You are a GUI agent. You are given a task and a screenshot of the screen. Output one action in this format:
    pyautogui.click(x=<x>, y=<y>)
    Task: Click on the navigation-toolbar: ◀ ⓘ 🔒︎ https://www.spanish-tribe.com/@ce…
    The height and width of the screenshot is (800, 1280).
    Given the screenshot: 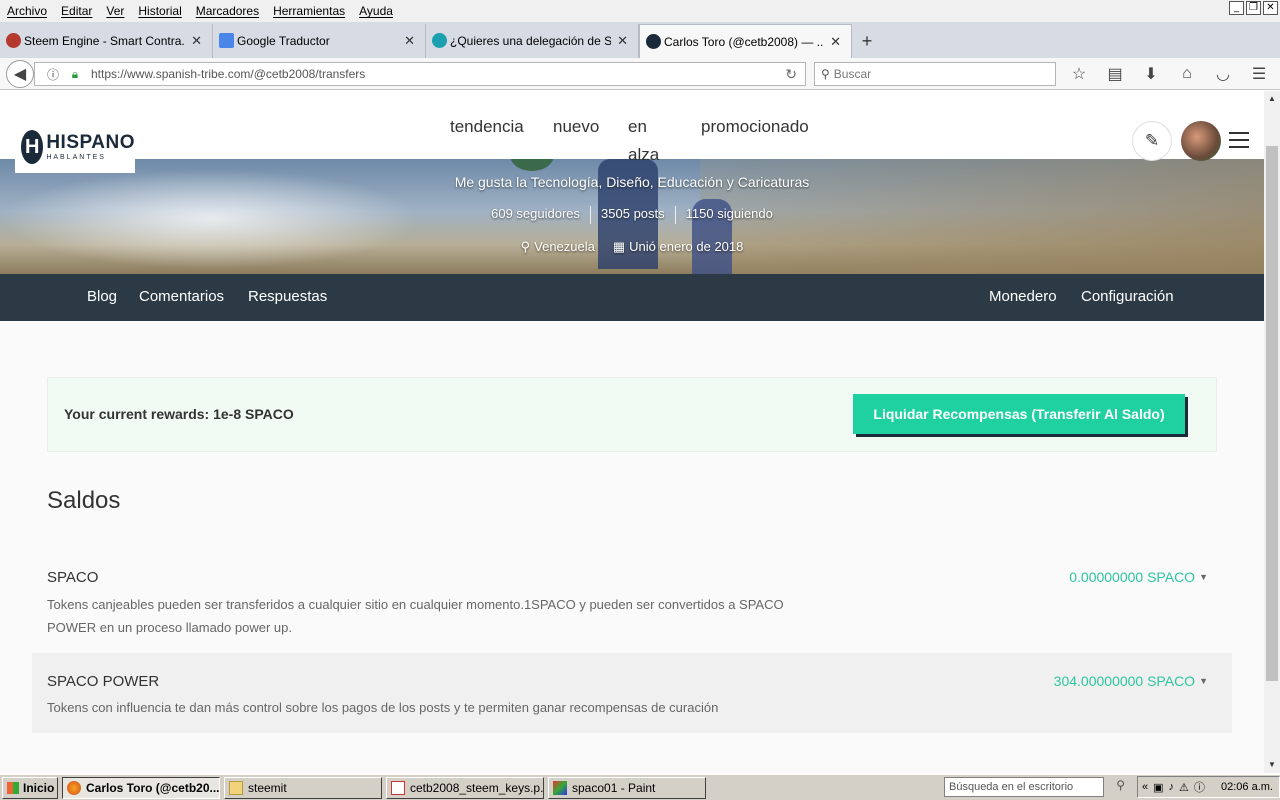 What is the action you would take?
    pyautogui.click(x=640, y=74)
    